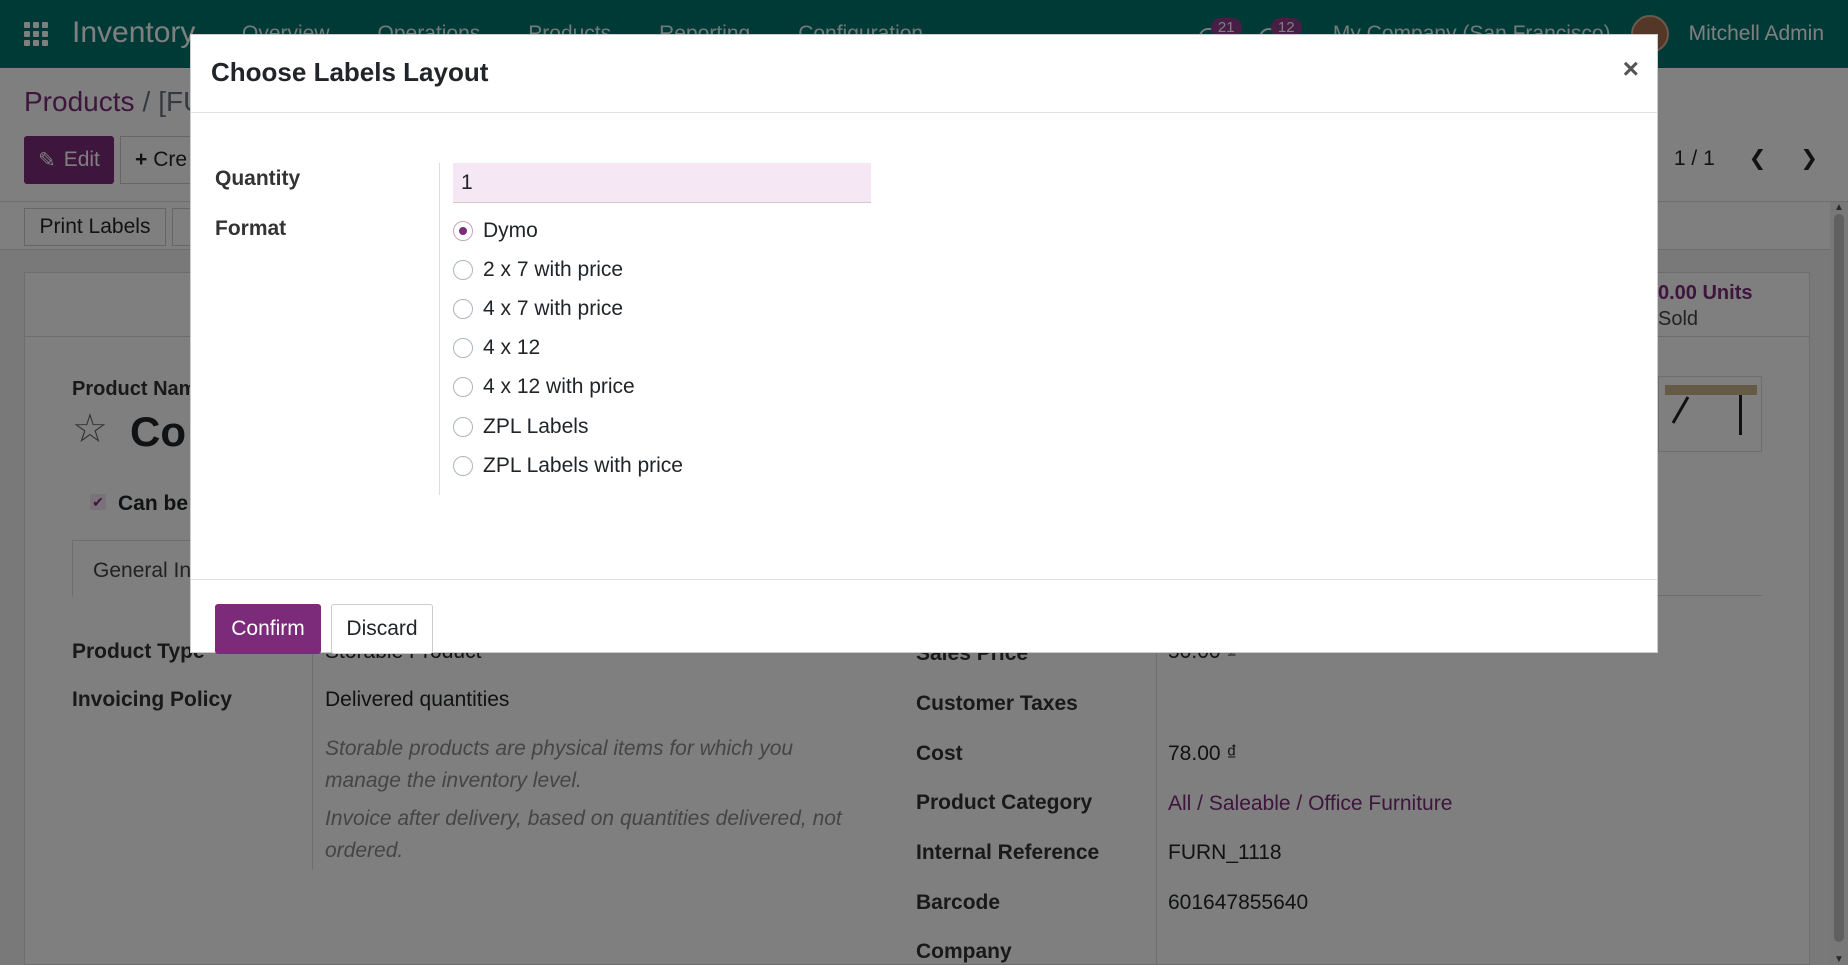  I want to click on format-option-label: ZPL Labels, so click(536, 426).